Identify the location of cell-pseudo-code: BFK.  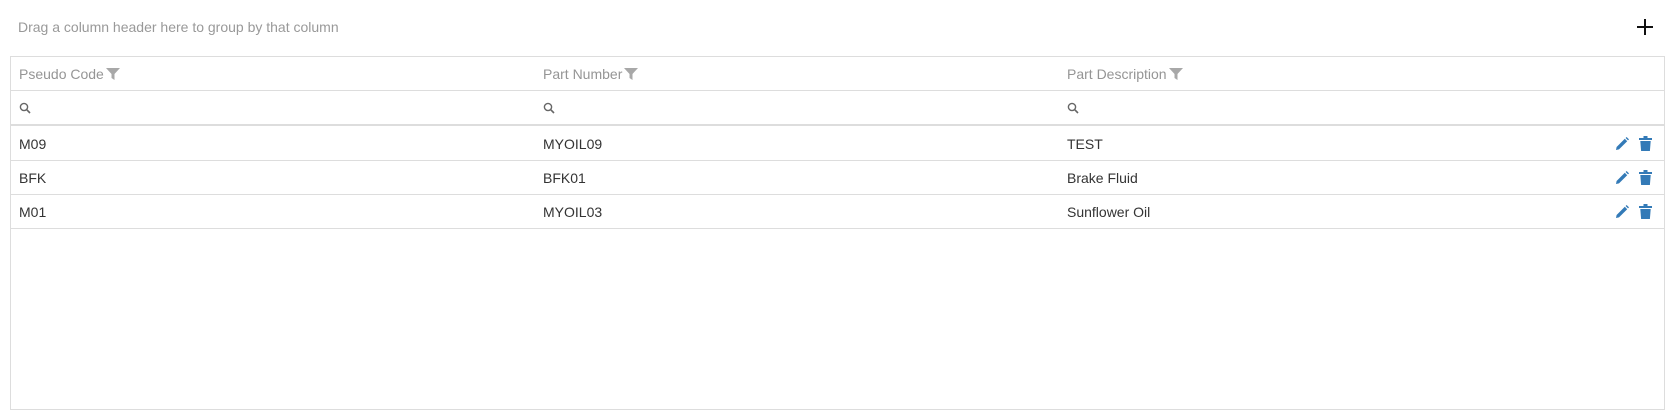
(33, 177).